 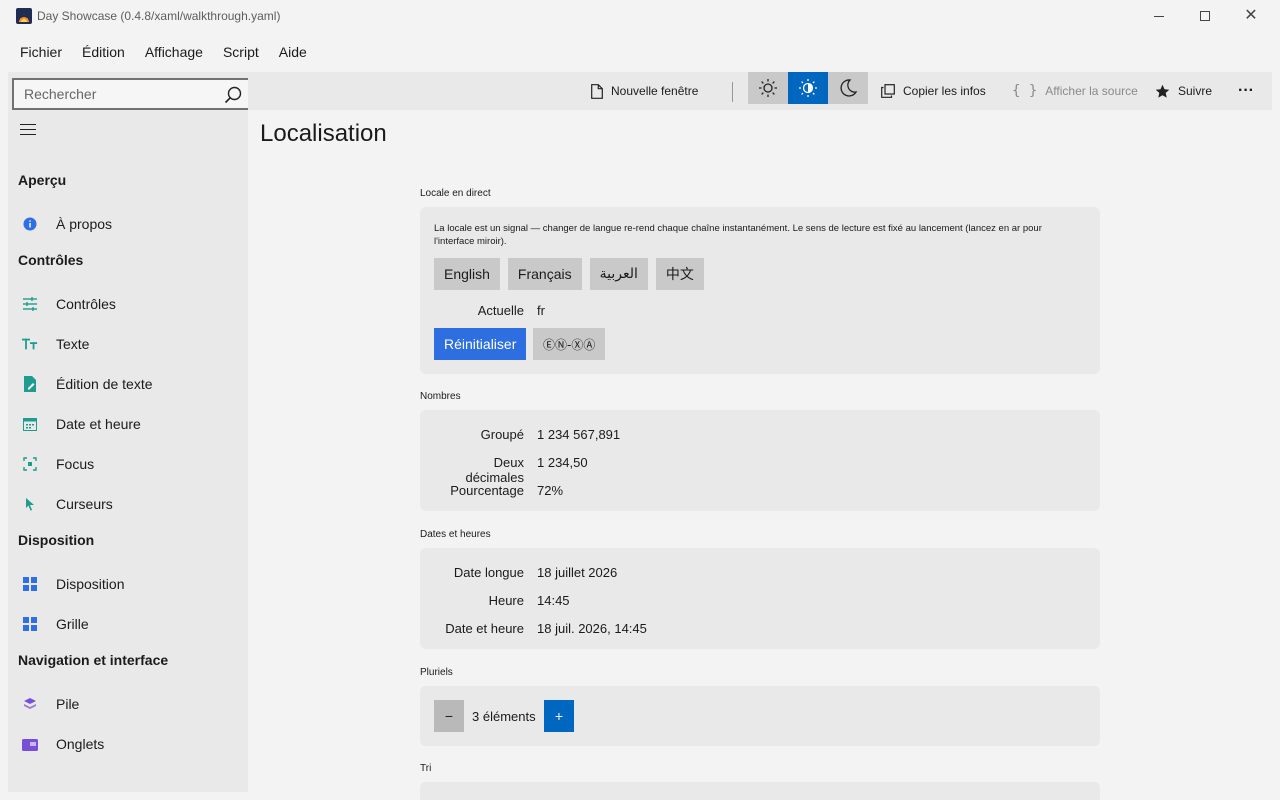 What do you see at coordinates (30, 304) in the screenshot?
I see `sliders-icon` at bounding box center [30, 304].